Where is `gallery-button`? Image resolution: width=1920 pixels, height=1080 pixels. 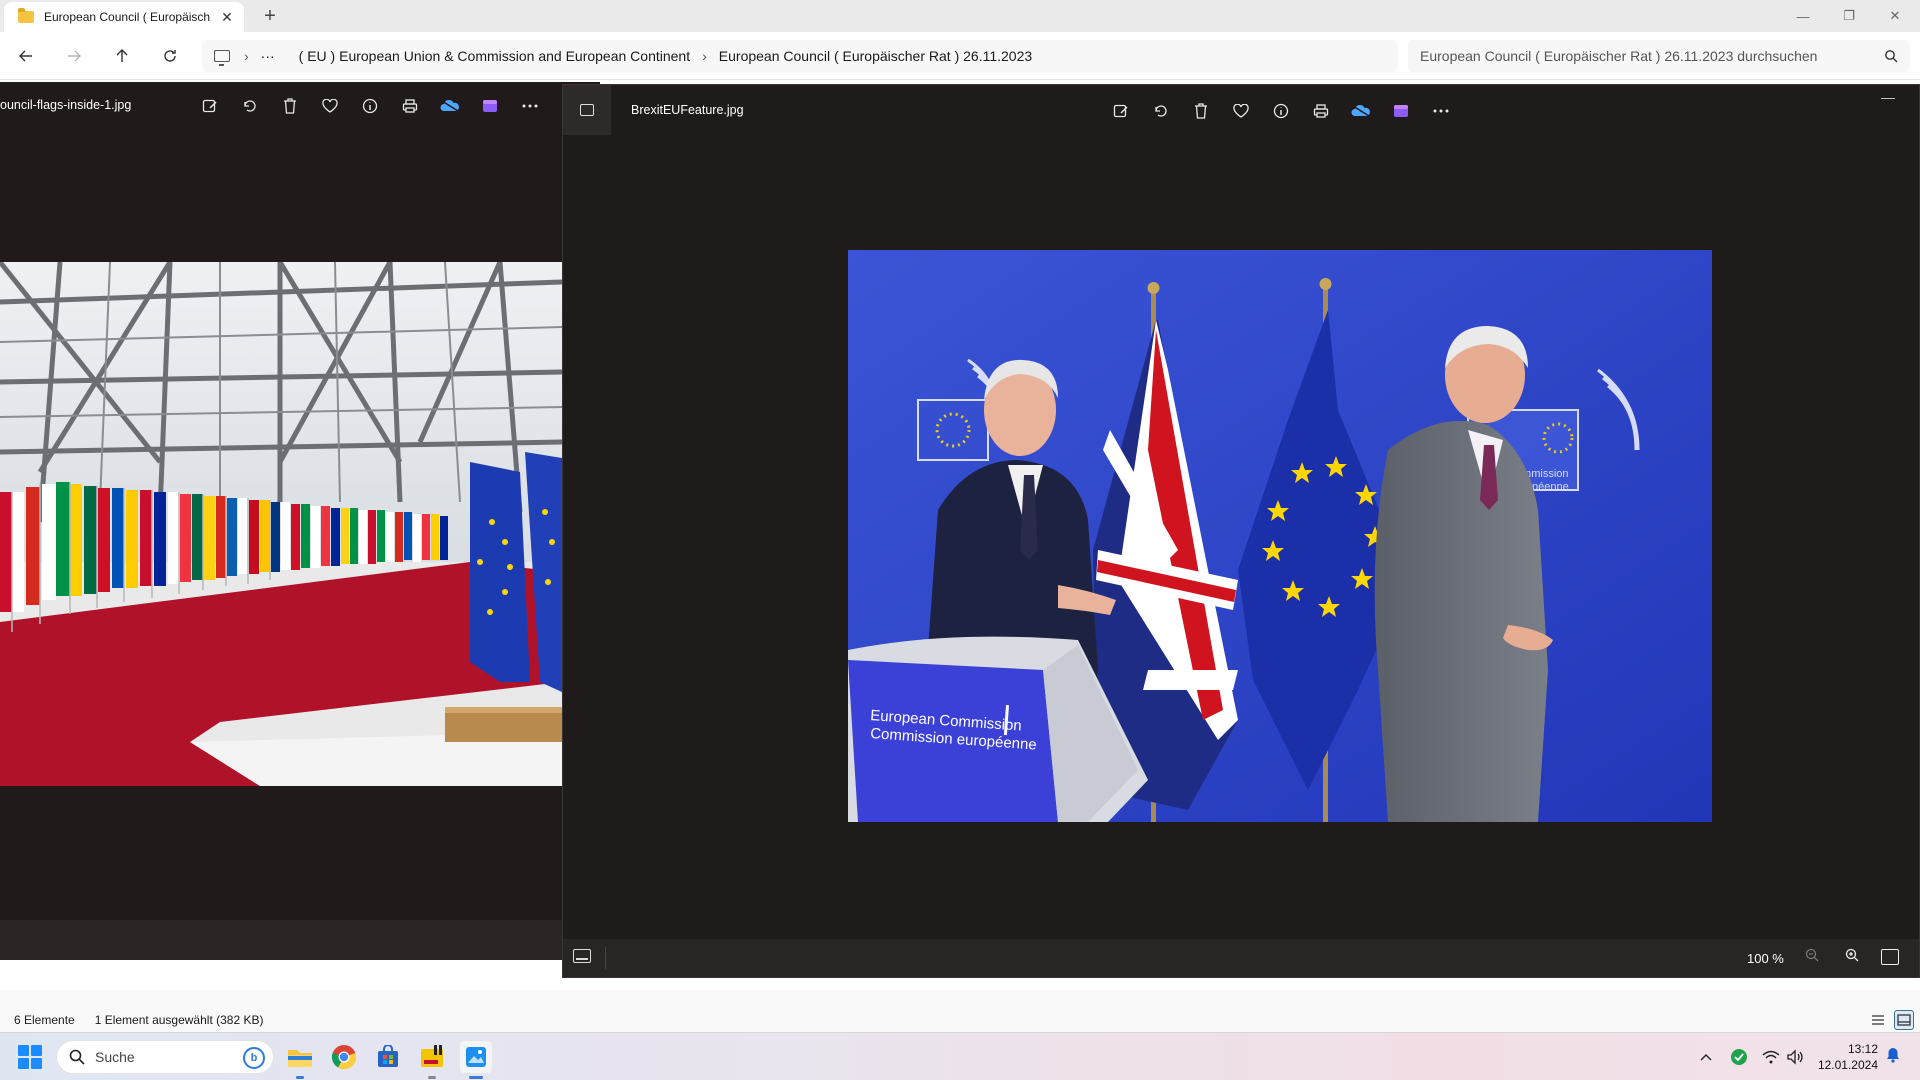 gallery-button is located at coordinates (587, 110).